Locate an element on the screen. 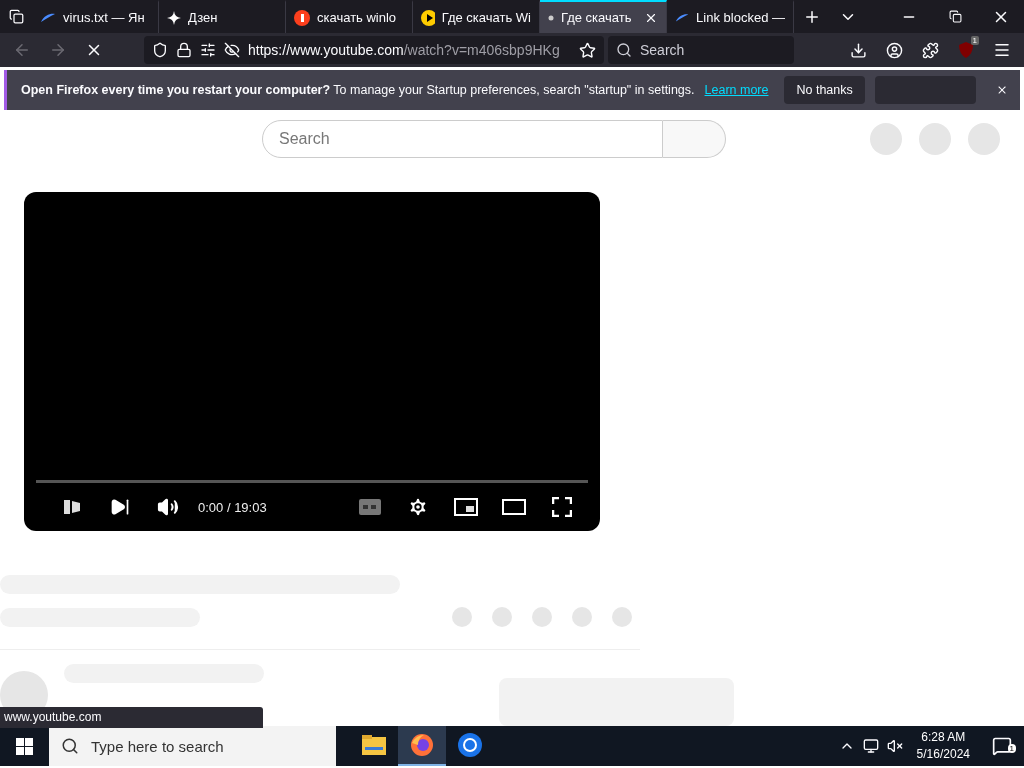 The image size is (1024, 768). miniplayer-icon is located at coordinates (466, 507).